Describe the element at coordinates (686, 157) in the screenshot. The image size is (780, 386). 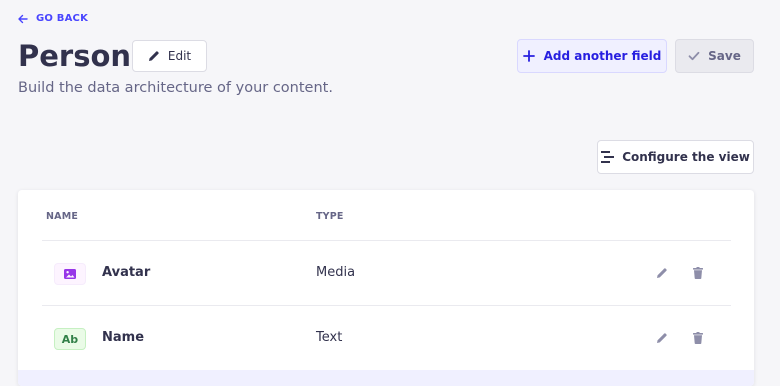
I see `configure-the-view-label: Configure the view` at that location.